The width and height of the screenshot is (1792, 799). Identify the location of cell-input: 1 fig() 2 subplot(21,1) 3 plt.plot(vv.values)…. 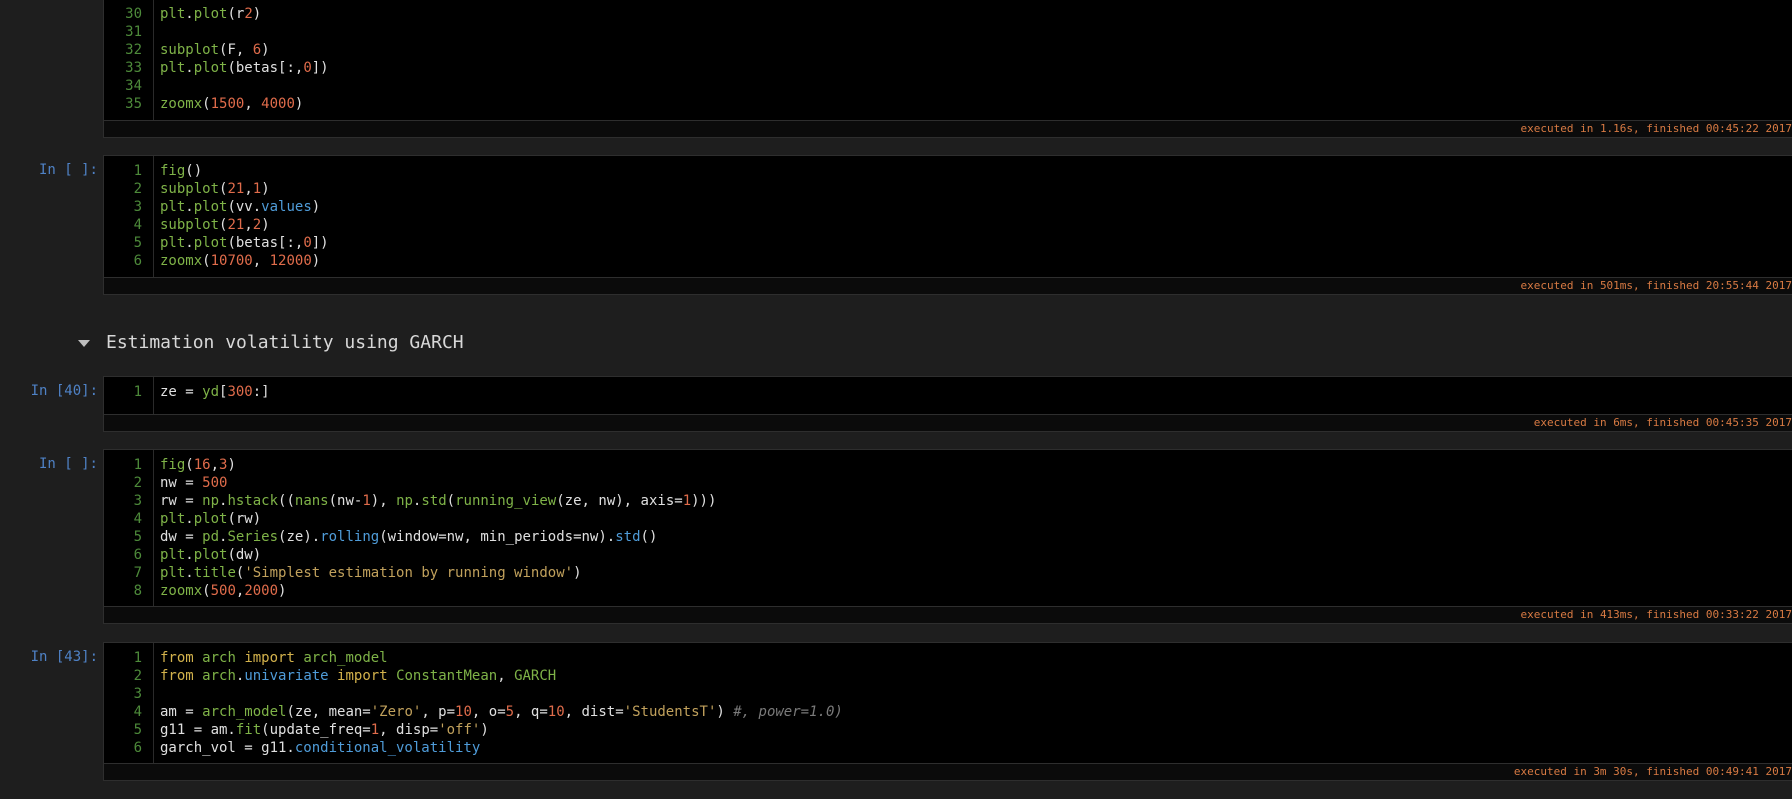
(947, 216).